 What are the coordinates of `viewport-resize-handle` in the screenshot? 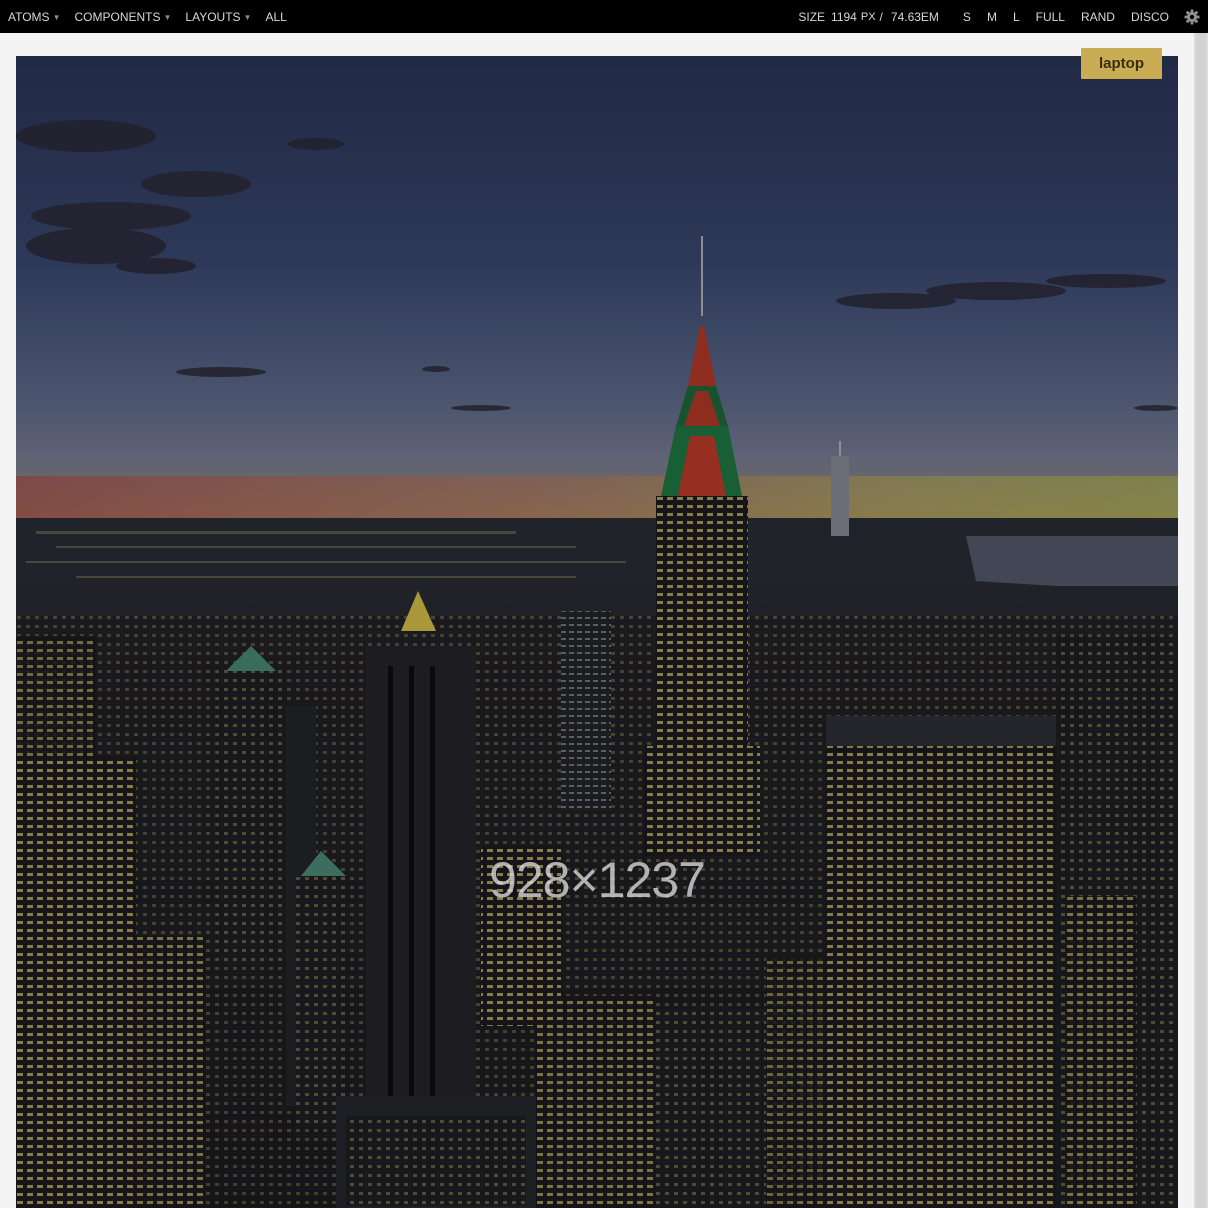 It's located at (1201, 620).